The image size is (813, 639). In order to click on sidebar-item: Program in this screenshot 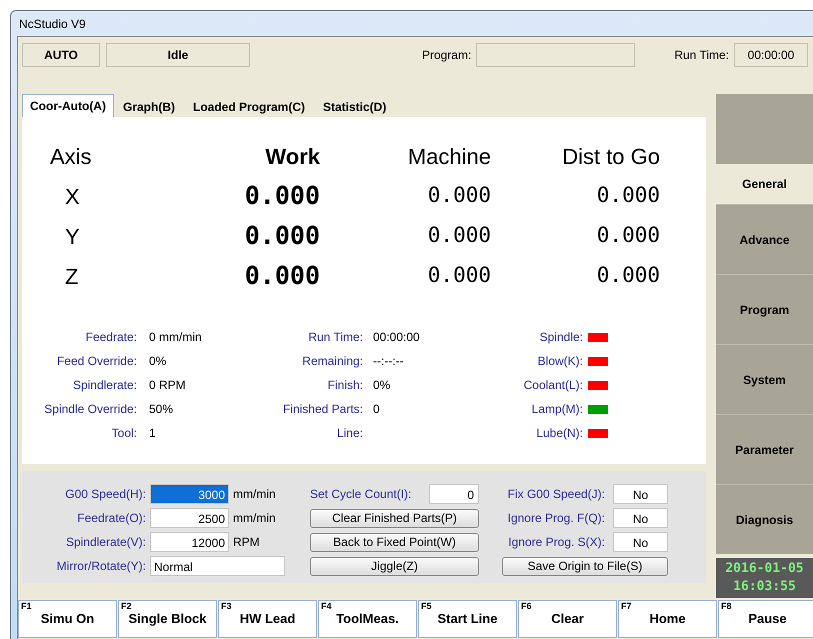, I will do `click(764, 309)`.